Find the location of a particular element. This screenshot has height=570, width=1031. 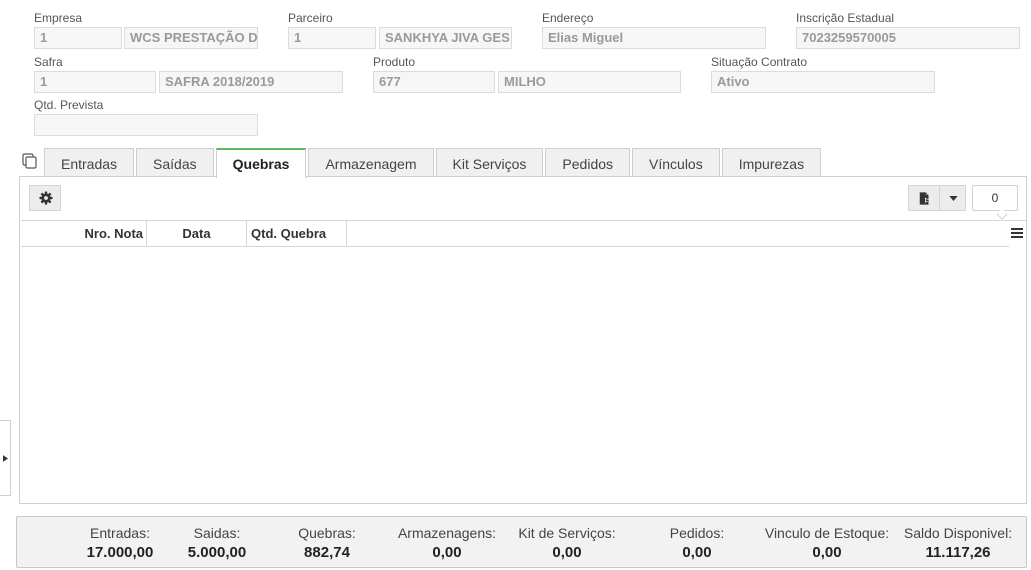

safra-code-field: 1 is located at coordinates (95, 82).